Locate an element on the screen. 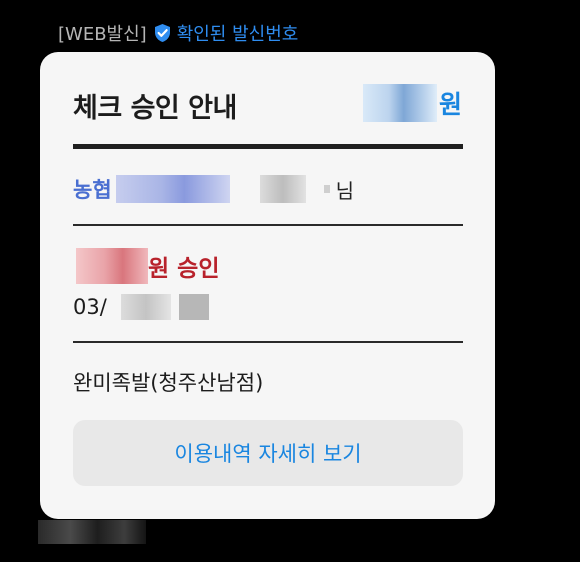 The width and height of the screenshot is (580, 562). bank-name: 농협 is located at coordinates (92, 190).